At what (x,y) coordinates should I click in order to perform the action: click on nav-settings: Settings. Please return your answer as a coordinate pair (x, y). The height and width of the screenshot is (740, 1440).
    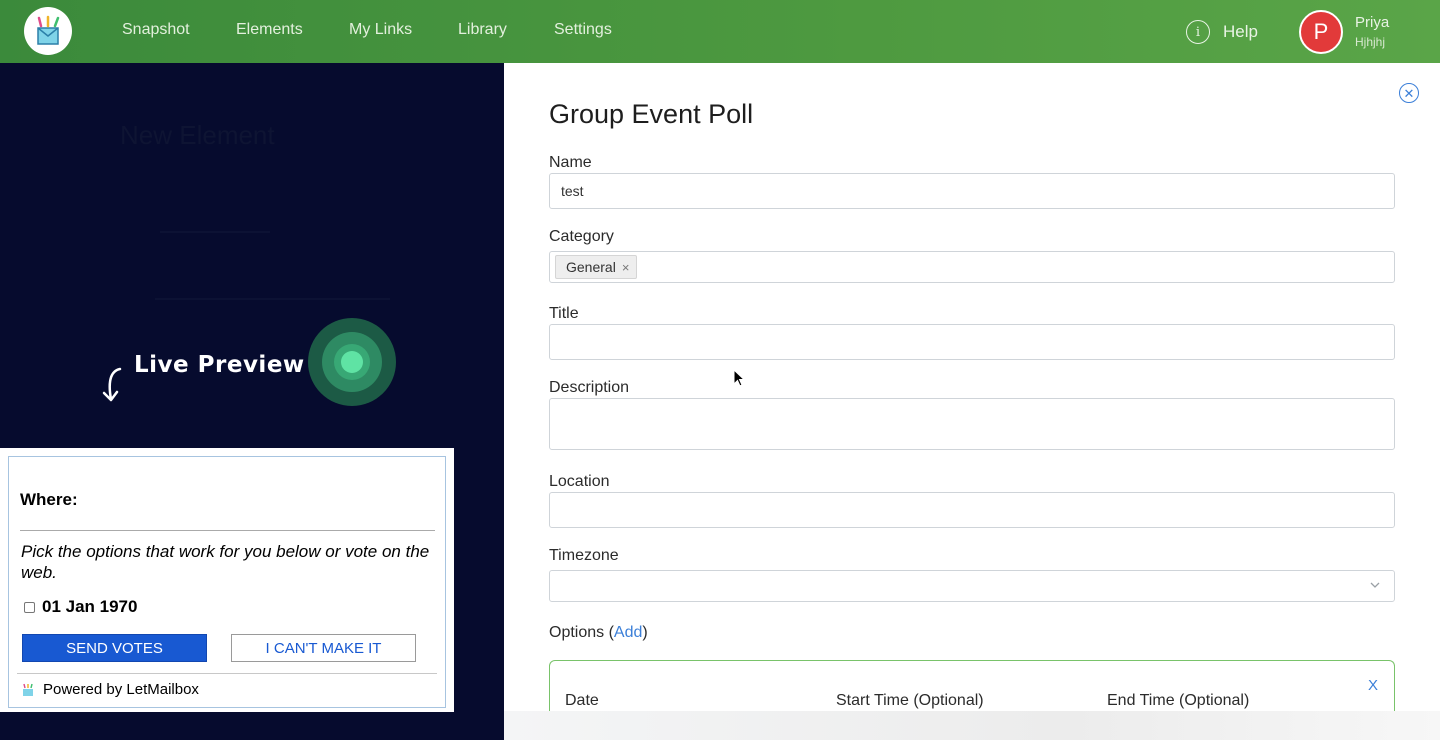
    Looking at the image, I should click on (583, 30).